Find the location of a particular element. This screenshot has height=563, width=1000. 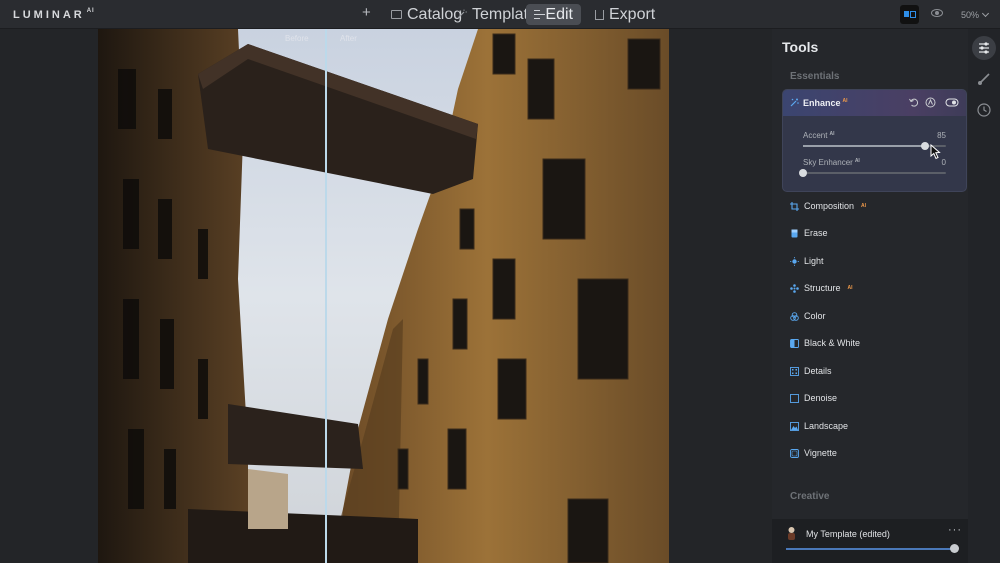

before-label: Before is located at coordinates (297, 38).